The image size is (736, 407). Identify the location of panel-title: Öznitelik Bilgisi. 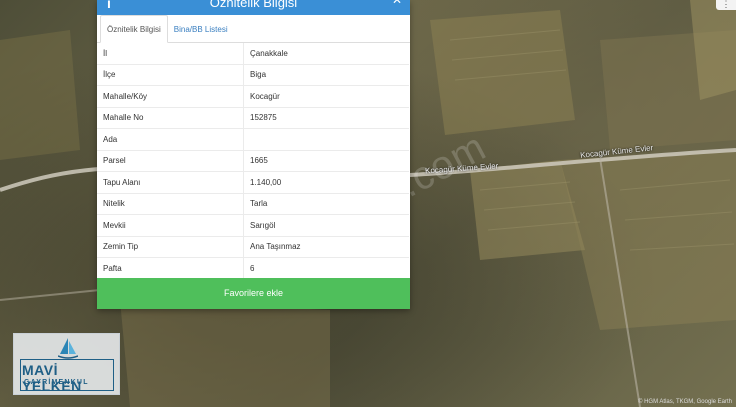
(253, 5).